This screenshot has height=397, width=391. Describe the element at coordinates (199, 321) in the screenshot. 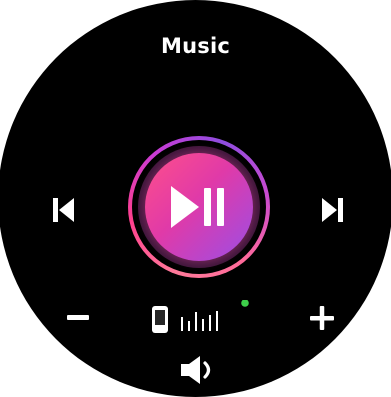

I see `volume-level-bars-icon` at that location.